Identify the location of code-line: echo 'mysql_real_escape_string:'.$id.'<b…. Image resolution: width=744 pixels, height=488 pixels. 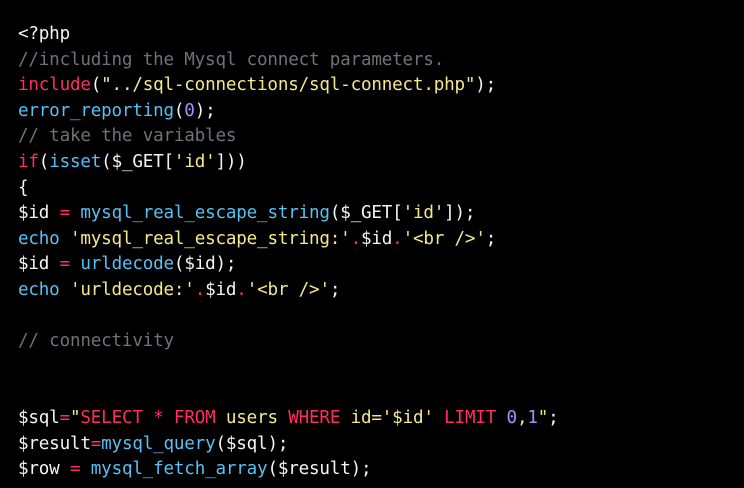
(288, 240).